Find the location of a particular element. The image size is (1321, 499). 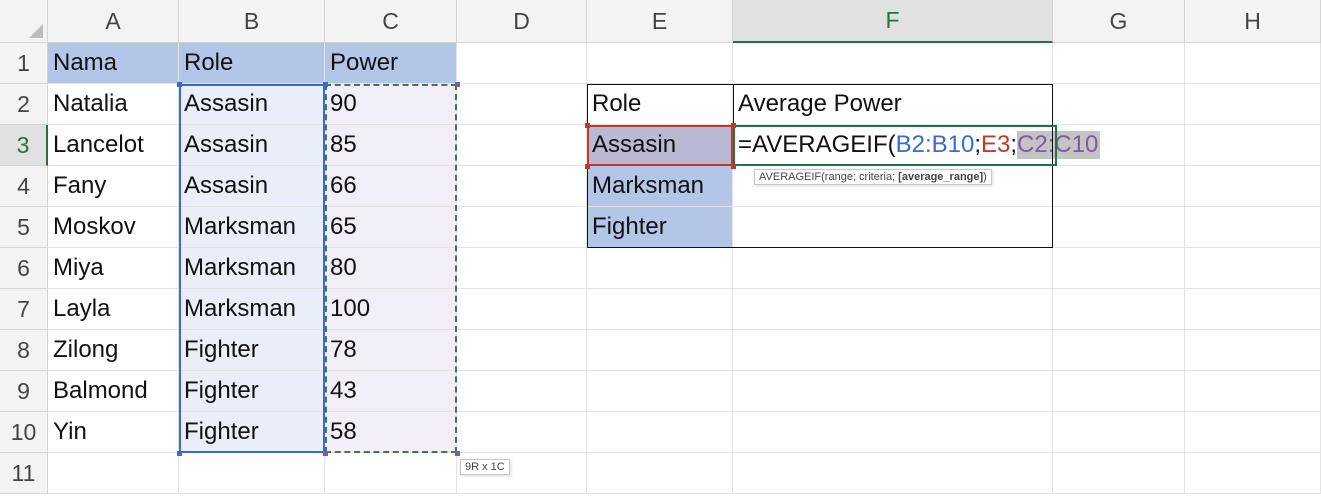

cell-a6: Miya is located at coordinates (113, 268).